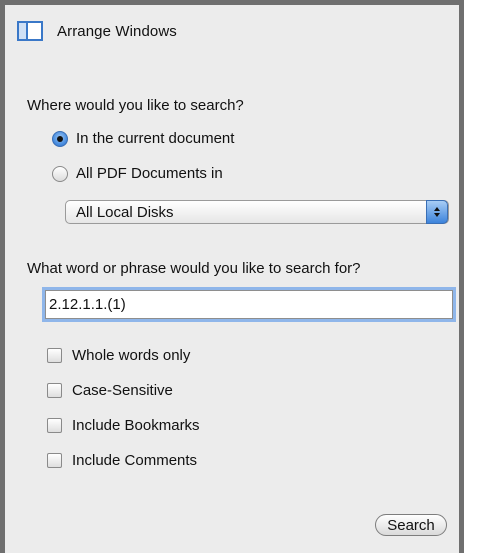 The width and height of the screenshot is (479, 553). I want to click on checkbox-whole-words-label: Whole words only, so click(131, 355).